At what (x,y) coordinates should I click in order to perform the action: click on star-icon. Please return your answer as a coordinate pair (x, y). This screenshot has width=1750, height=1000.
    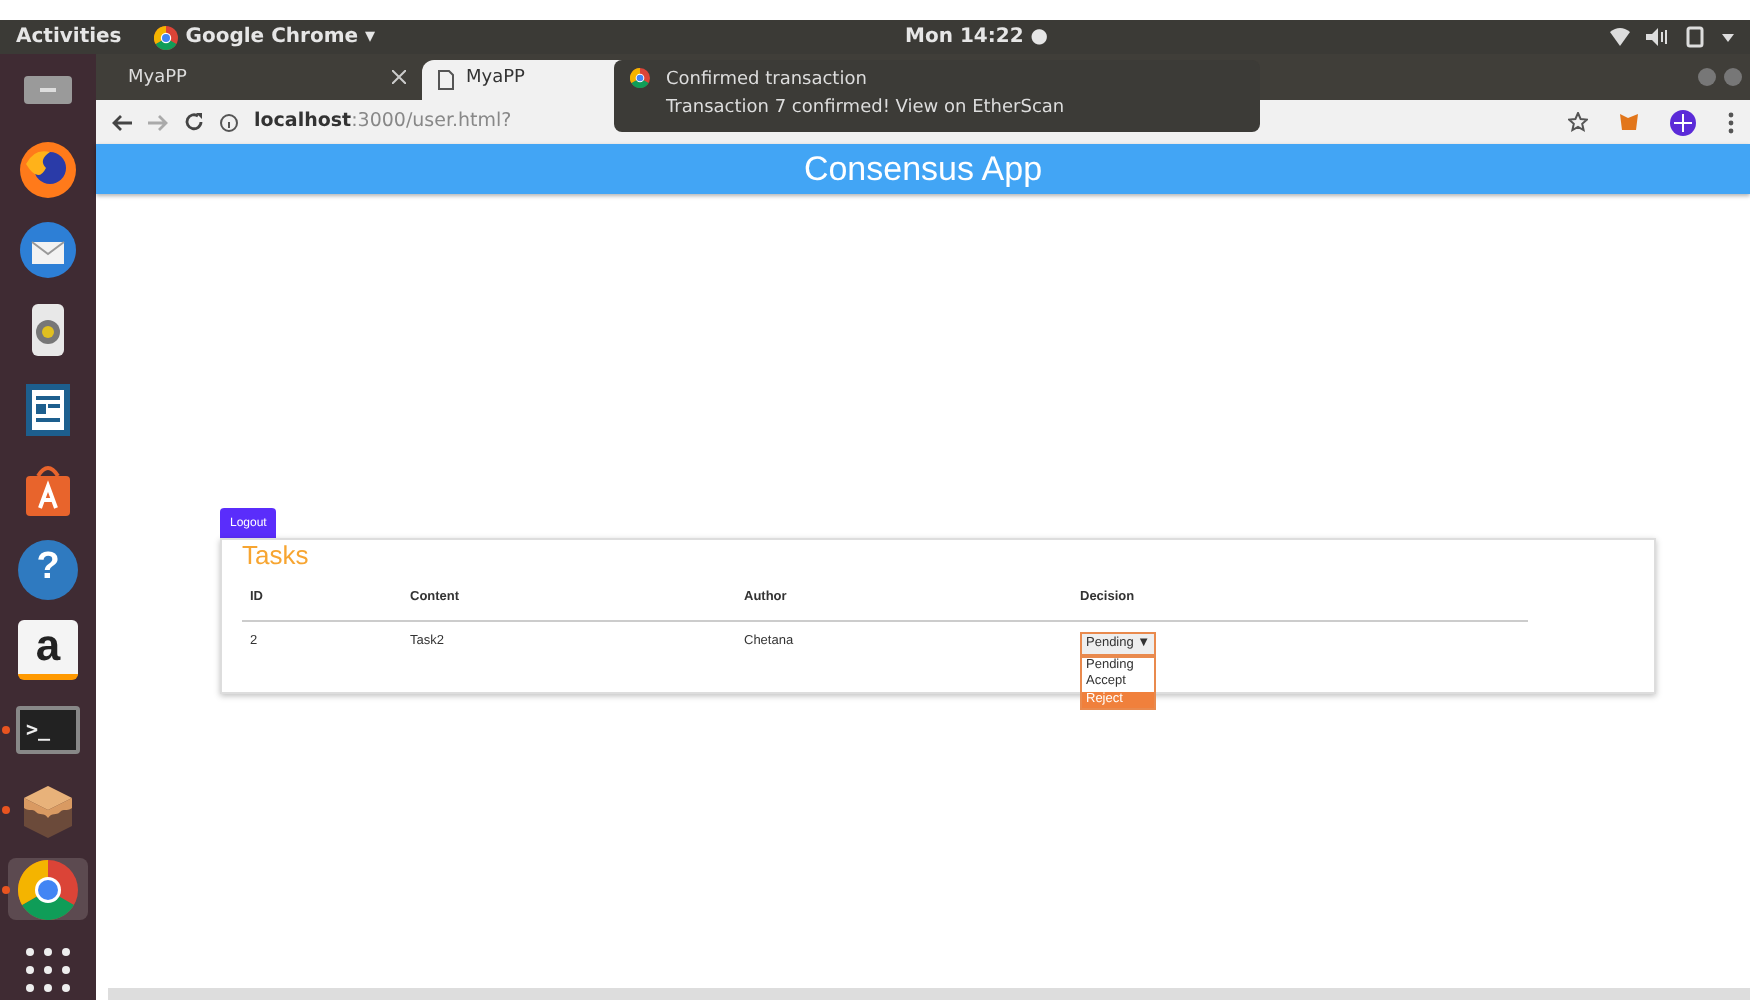
    Looking at the image, I should click on (1578, 122).